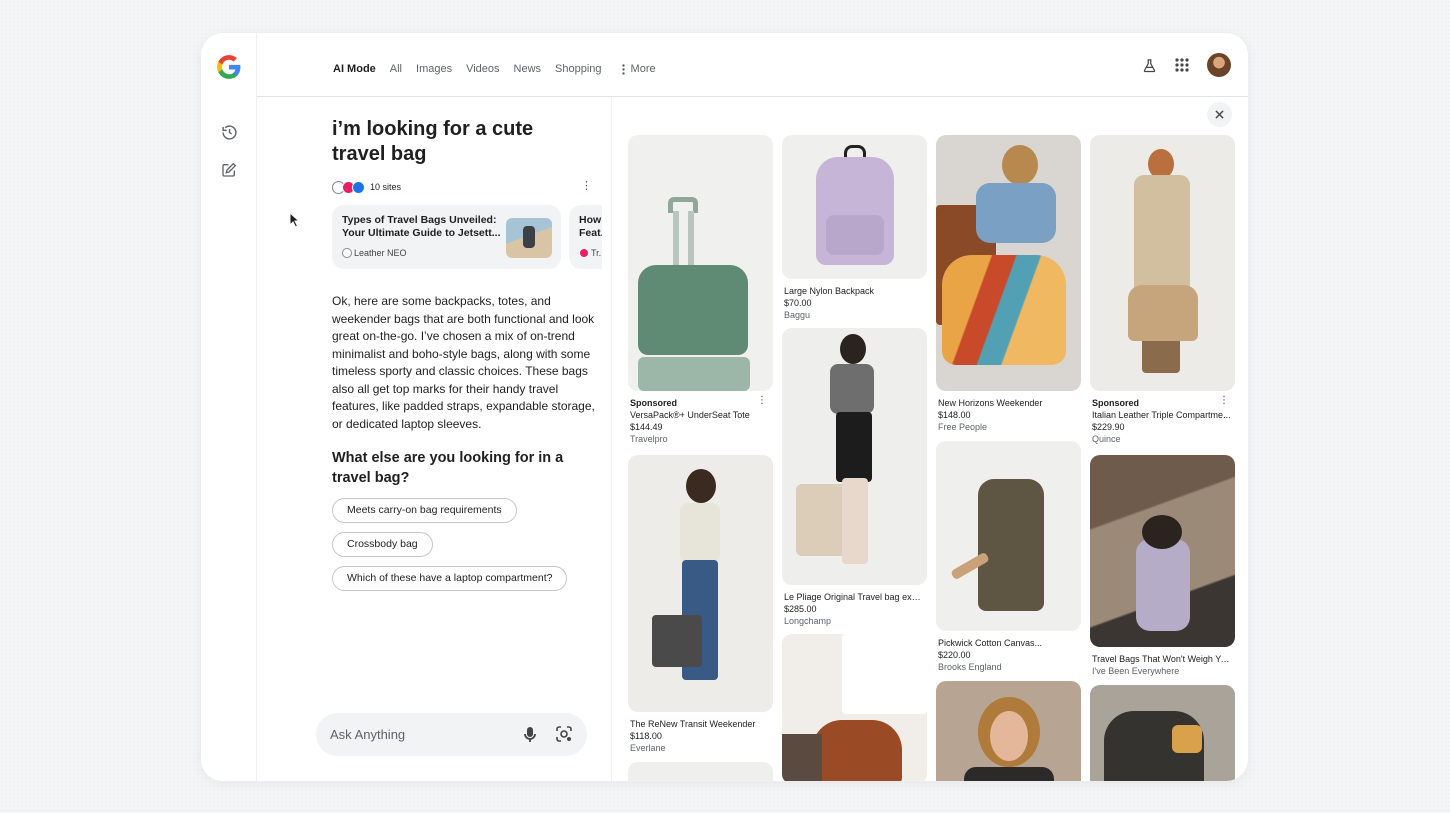 The height and width of the screenshot is (813, 1450). Describe the element at coordinates (800, 609) in the screenshot. I see `product-price: $285.00` at that location.